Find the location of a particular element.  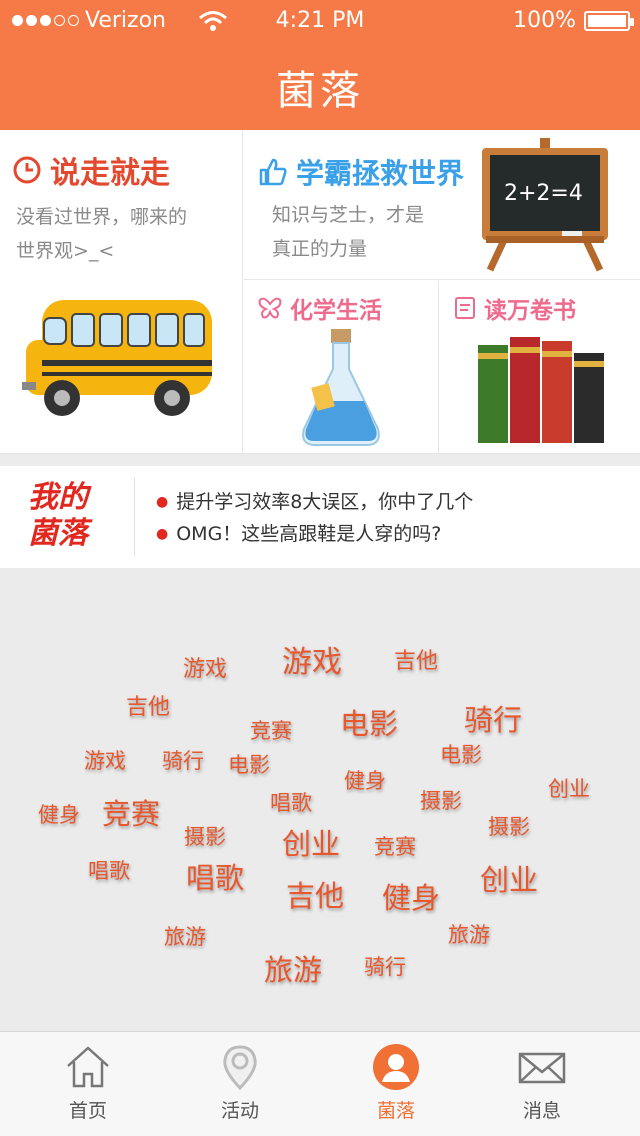

card-chemistry: 化学生活 is located at coordinates (341, 367).